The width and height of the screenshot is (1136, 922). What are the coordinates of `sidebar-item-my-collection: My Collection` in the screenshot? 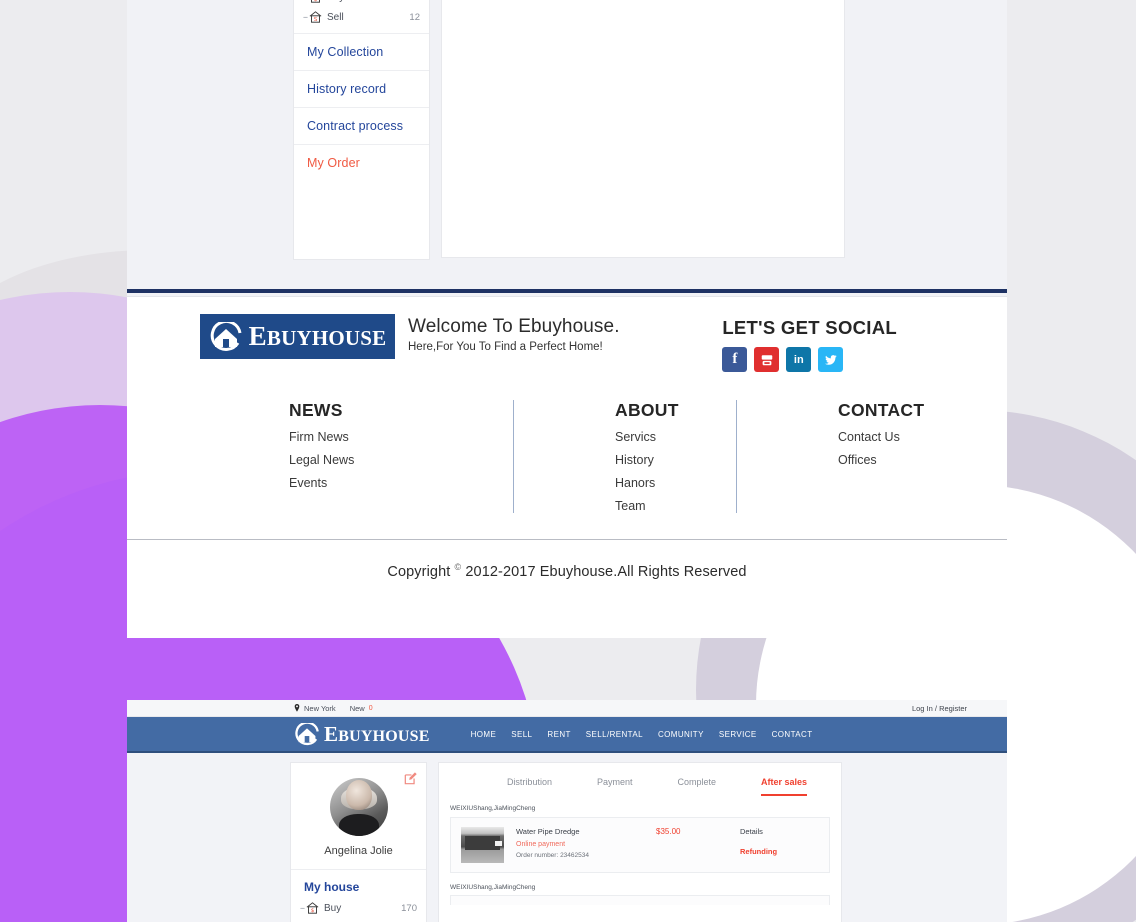 It's located at (361, 51).